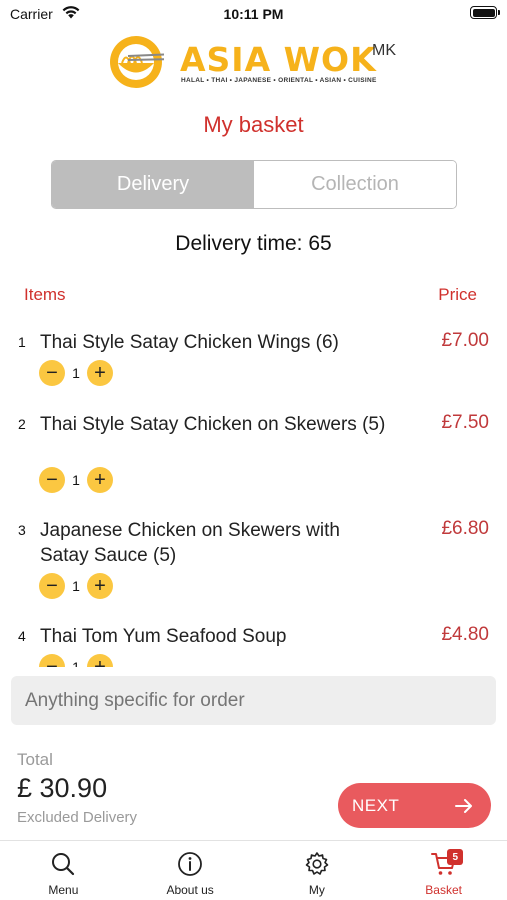 The image size is (507, 900). I want to click on cart-count-badge: 5, so click(455, 857).